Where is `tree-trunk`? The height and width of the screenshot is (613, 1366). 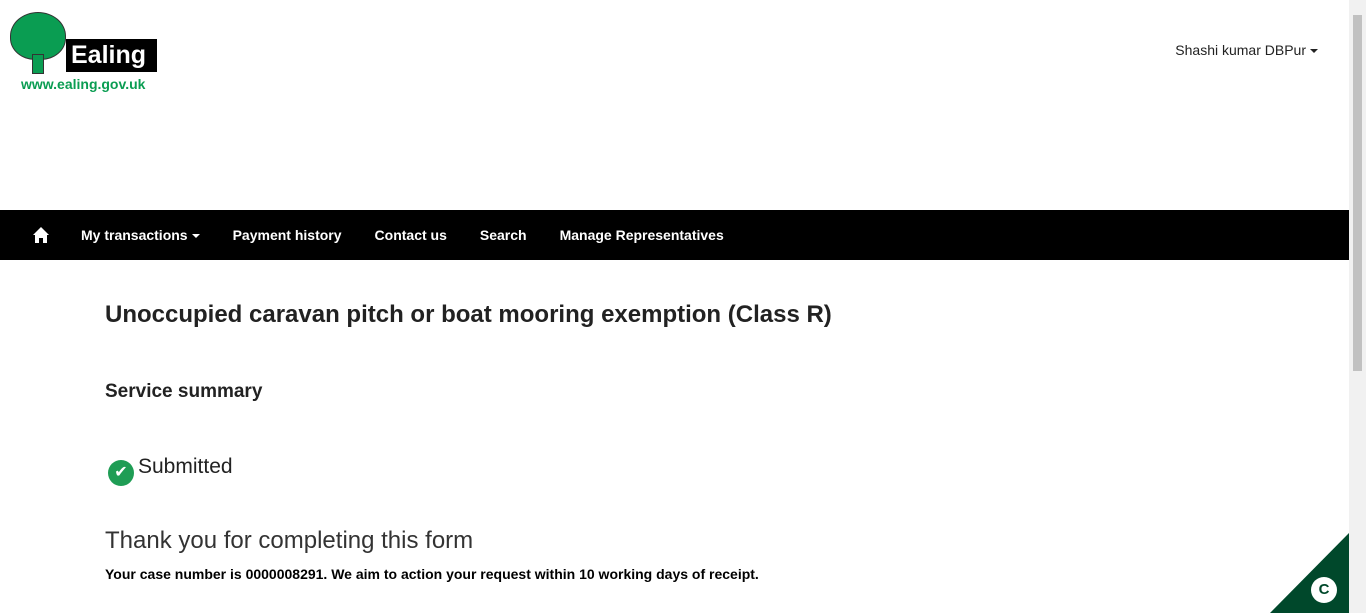 tree-trunk is located at coordinates (38, 64).